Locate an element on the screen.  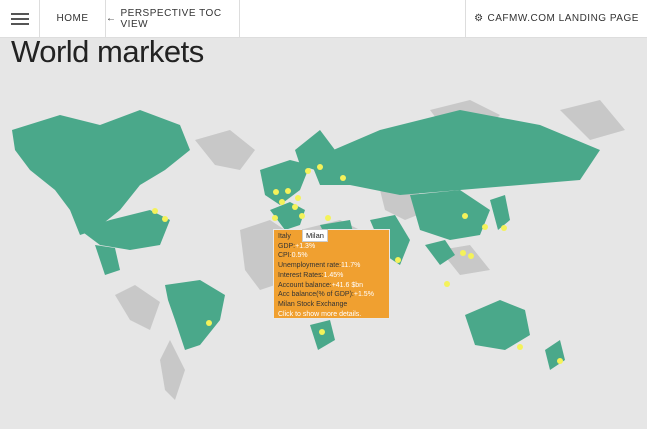
tooltip-more-details-link: Click to show more details. is located at coordinates (331, 315).